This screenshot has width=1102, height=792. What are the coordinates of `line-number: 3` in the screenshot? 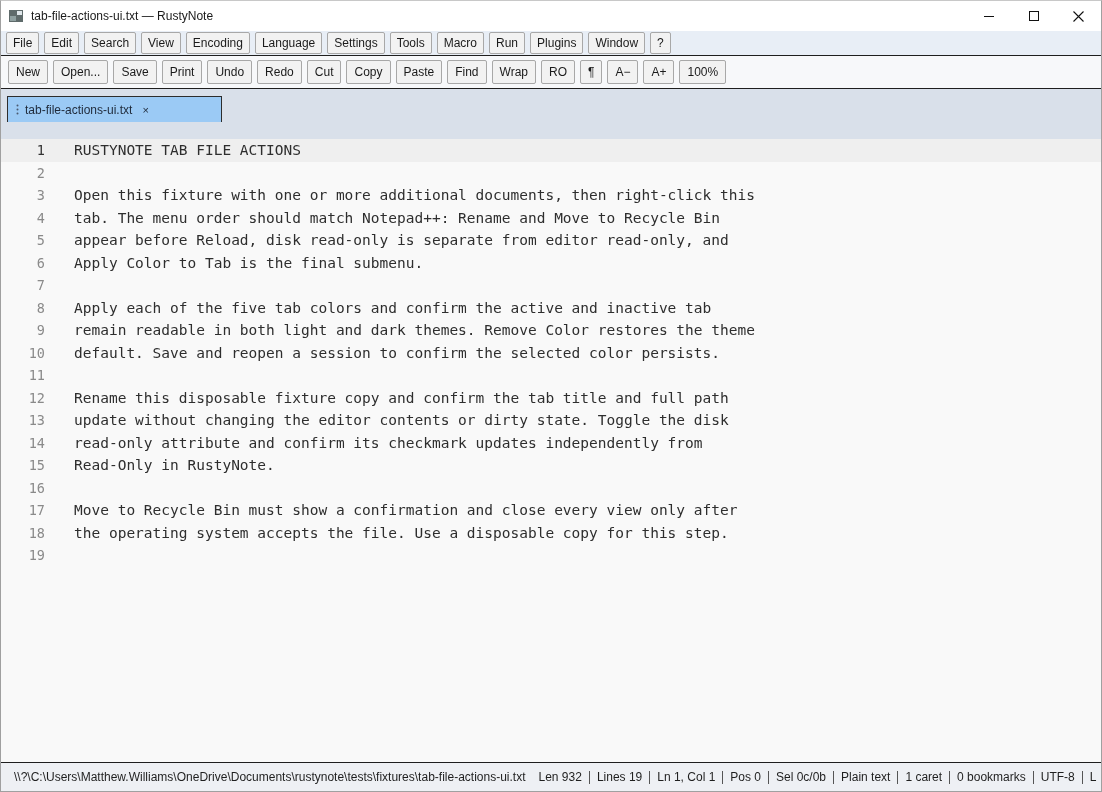 It's located at (40, 195).